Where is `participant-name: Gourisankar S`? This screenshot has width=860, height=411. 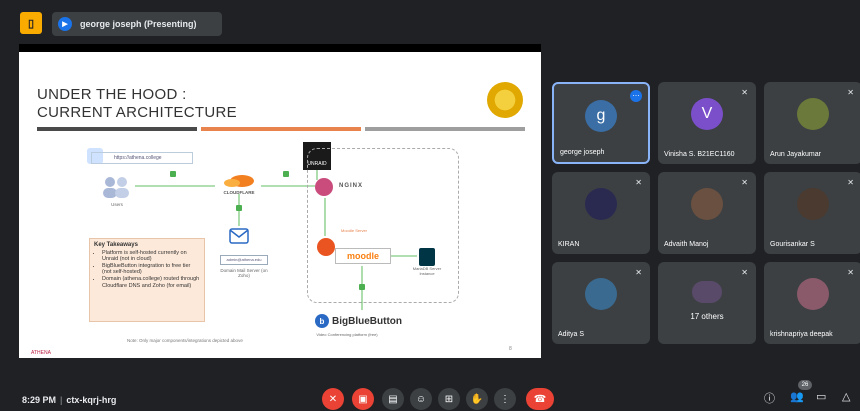
participant-name: Gourisankar S is located at coordinates (792, 244).